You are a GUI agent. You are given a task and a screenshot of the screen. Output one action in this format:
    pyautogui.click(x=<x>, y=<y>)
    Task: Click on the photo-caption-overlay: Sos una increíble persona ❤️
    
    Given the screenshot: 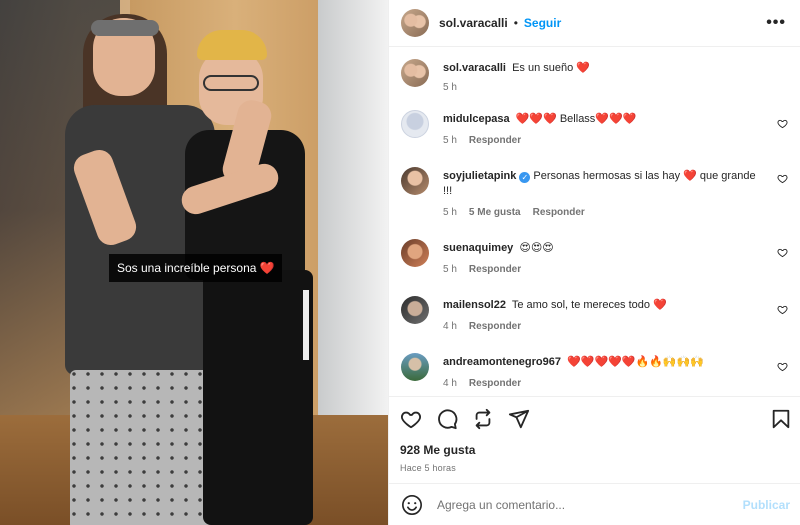 What is the action you would take?
    pyautogui.click(x=196, y=268)
    